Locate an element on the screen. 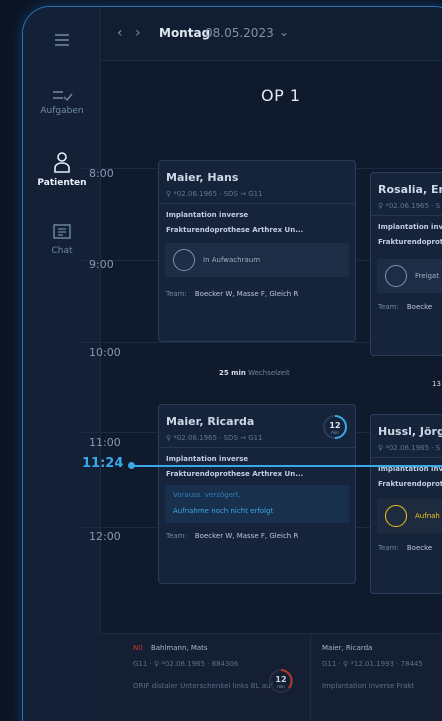 The width and height of the screenshot is (442, 721). time-label: 10:00 is located at coordinates (105, 352).